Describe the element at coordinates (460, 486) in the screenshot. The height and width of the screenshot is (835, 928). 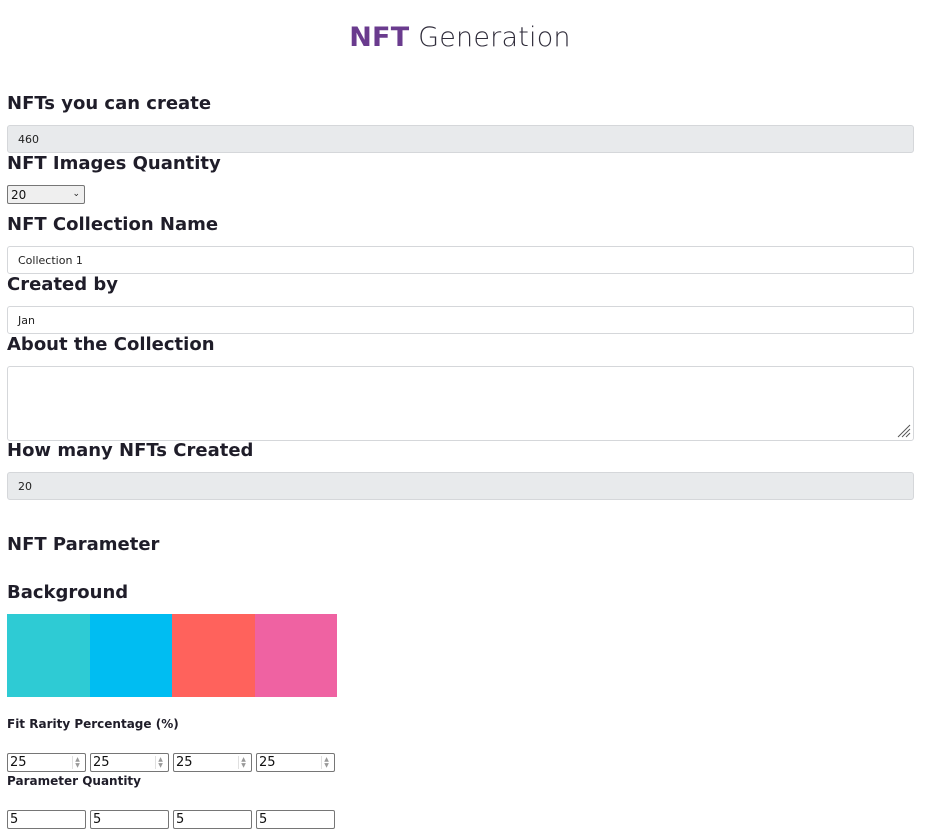
I see `how-many-created-field: 20` at that location.